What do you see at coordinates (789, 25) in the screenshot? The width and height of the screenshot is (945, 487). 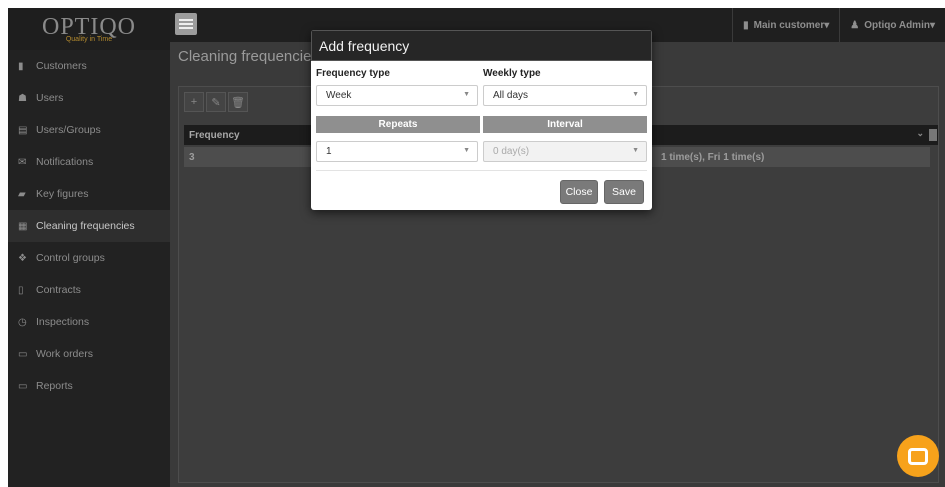 I see `customer-label: Main customer` at bounding box center [789, 25].